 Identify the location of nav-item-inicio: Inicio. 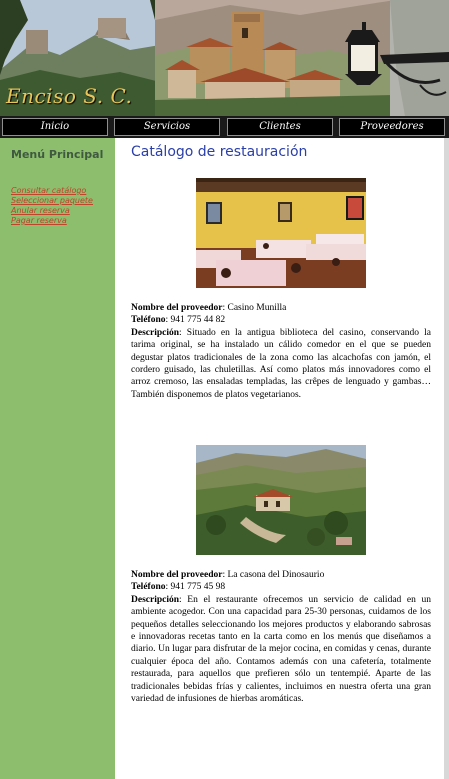
(55, 127).